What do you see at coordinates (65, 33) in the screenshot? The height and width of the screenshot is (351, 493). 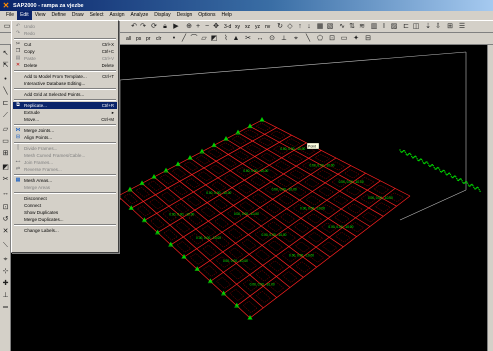 I see `edit-menu-redo: ↷ Redo` at bounding box center [65, 33].